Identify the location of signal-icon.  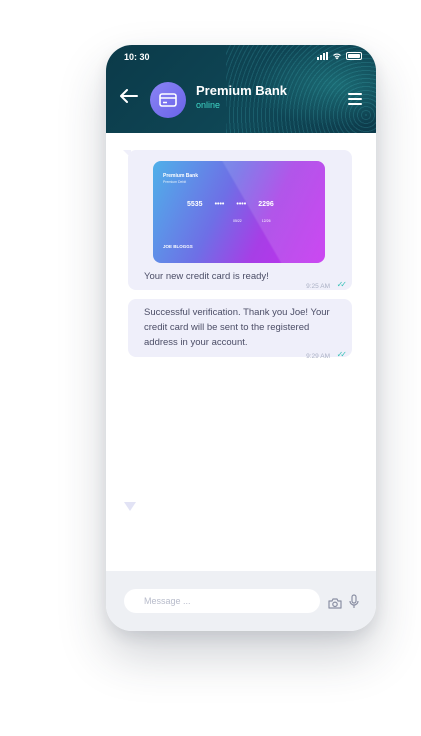
(322, 56).